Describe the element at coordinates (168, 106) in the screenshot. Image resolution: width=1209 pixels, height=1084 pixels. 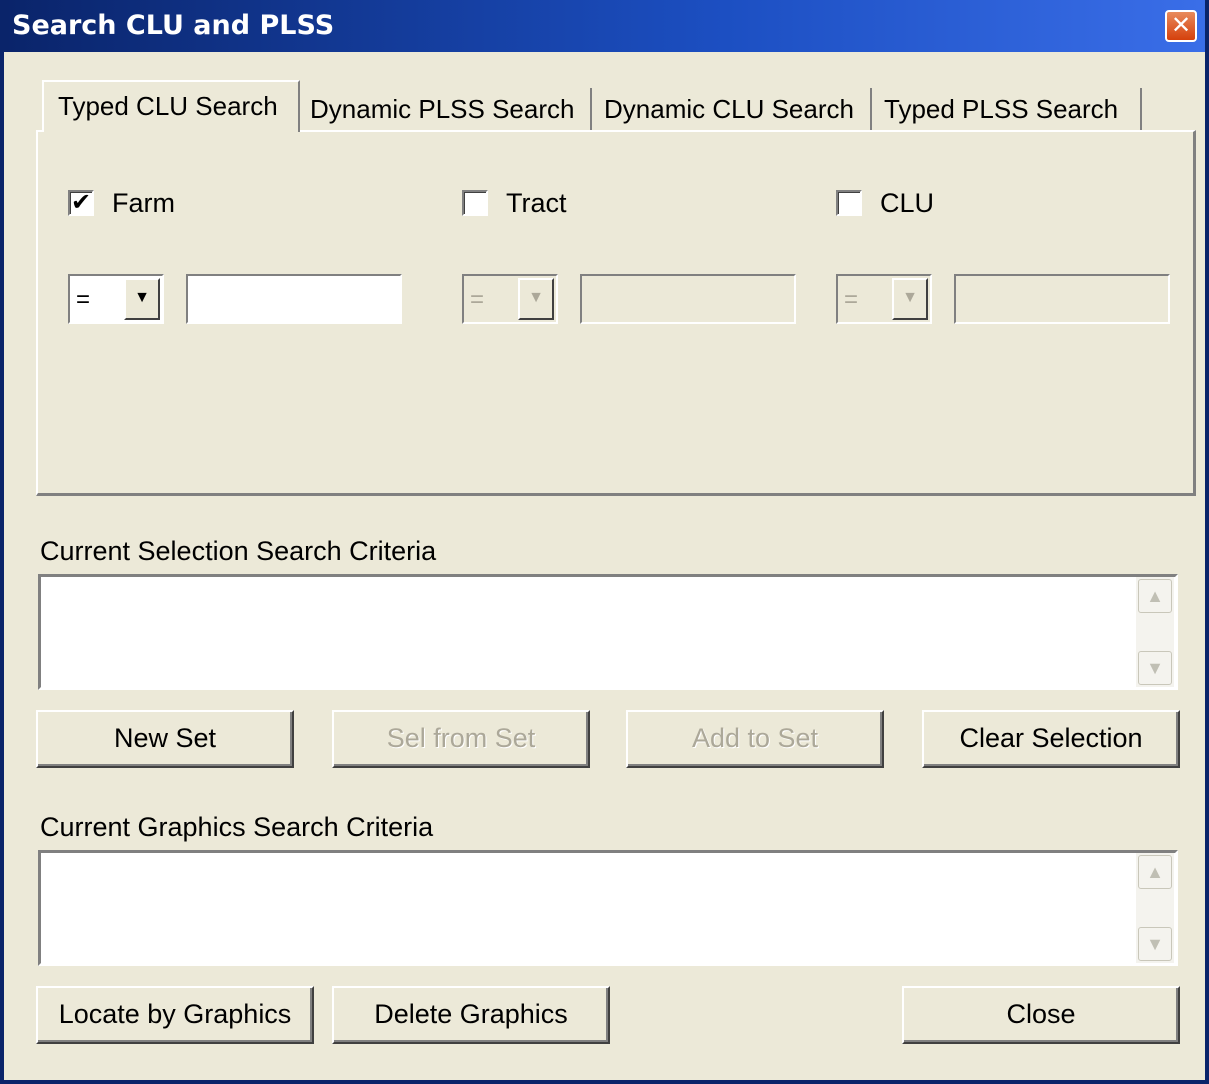
I see `tab-label: Typed CLU Search` at that location.